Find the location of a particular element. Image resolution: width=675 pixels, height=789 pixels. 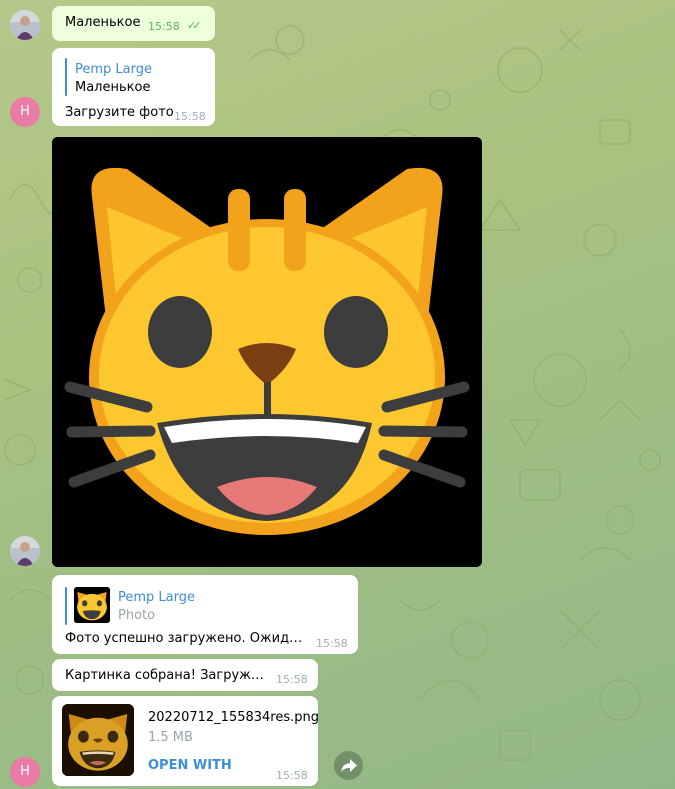

share-button is located at coordinates (348, 765).